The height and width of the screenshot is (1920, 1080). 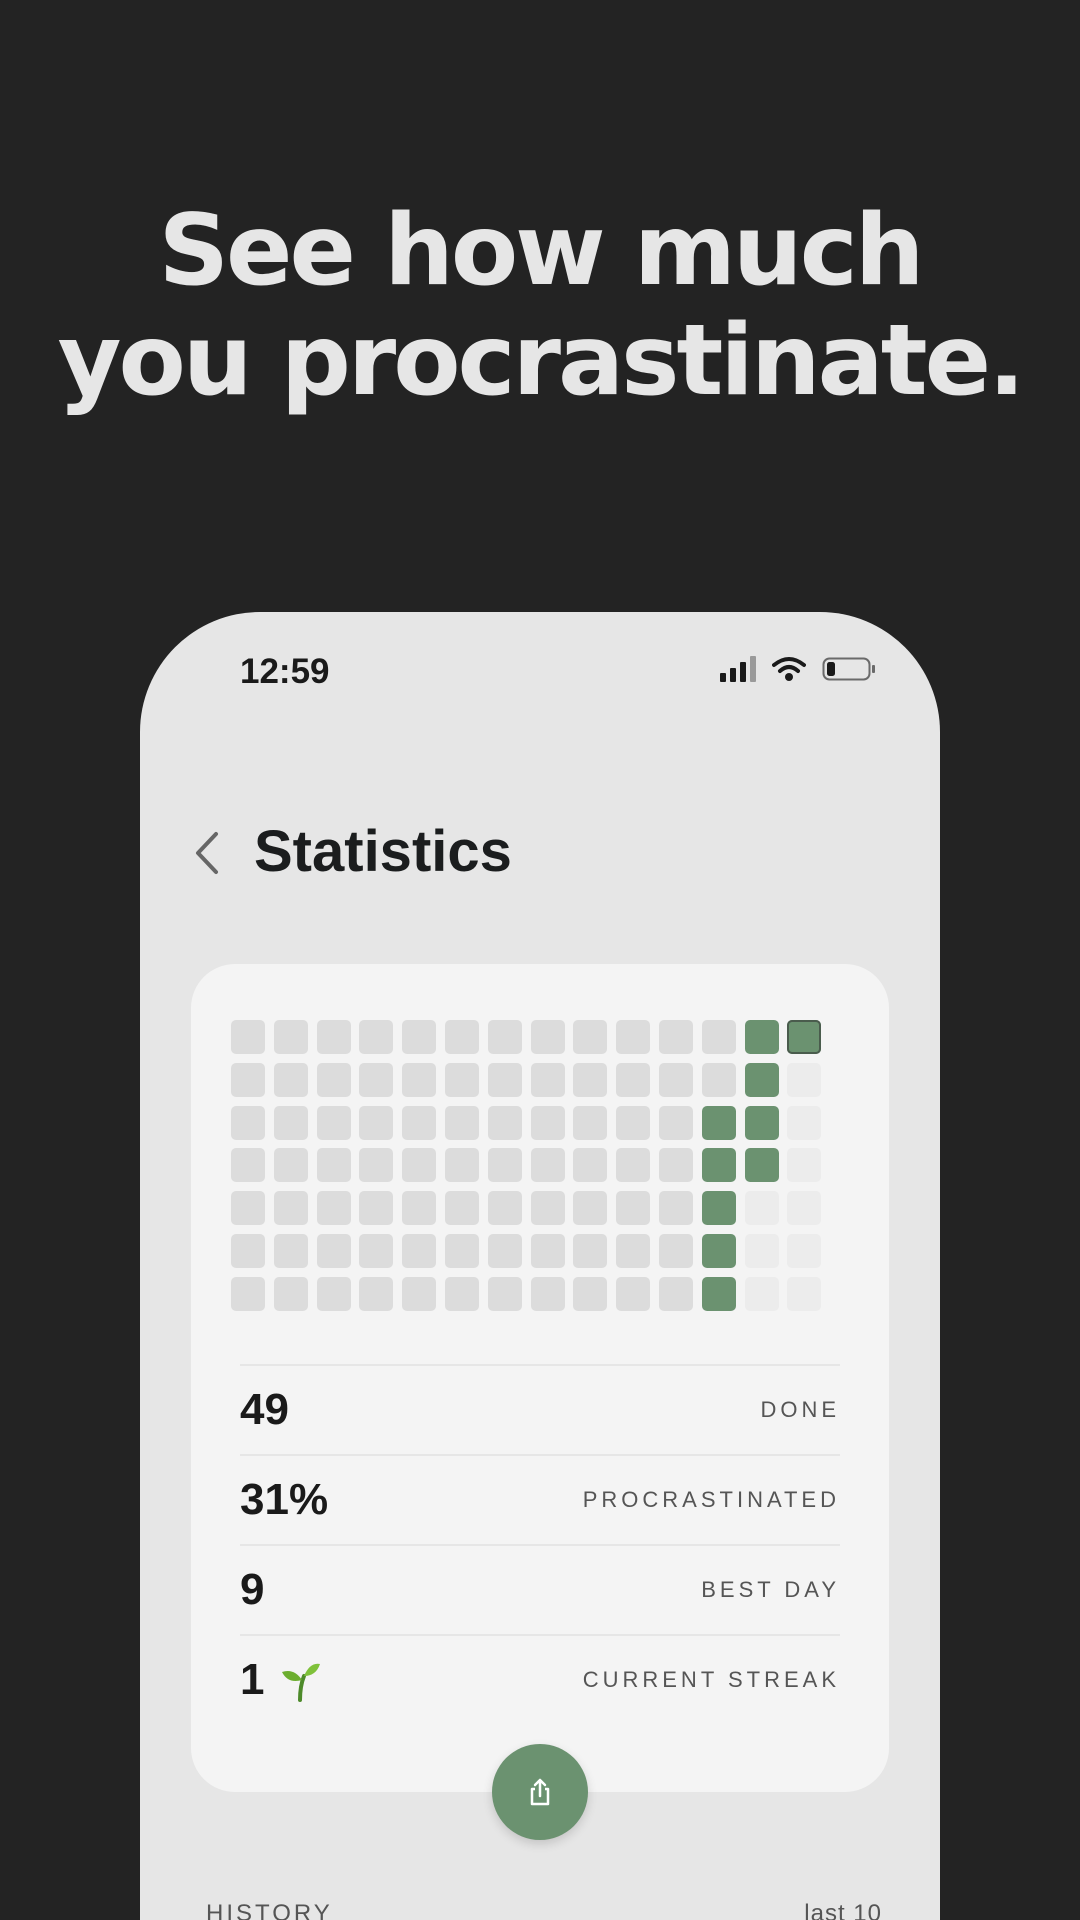 What do you see at coordinates (540, 1679) in the screenshot?
I see `stat-row-current-streak: 1 CURRENT STREAK` at bounding box center [540, 1679].